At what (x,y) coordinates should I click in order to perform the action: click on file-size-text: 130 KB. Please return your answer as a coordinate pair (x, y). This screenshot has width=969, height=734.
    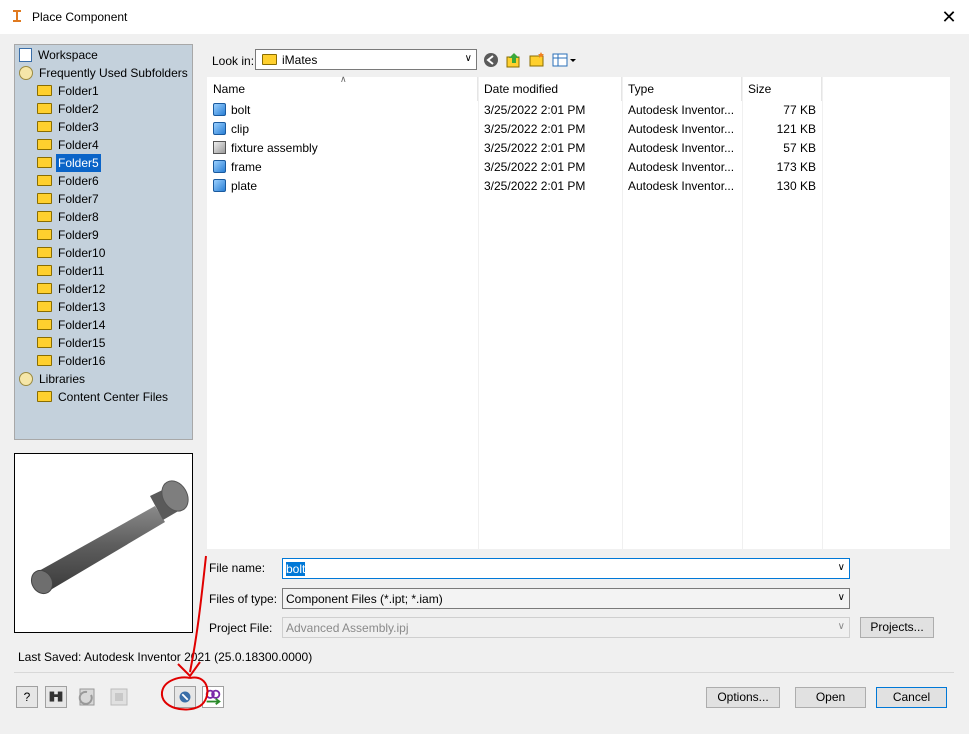
    Looking at the image, I should click on (796, 186).